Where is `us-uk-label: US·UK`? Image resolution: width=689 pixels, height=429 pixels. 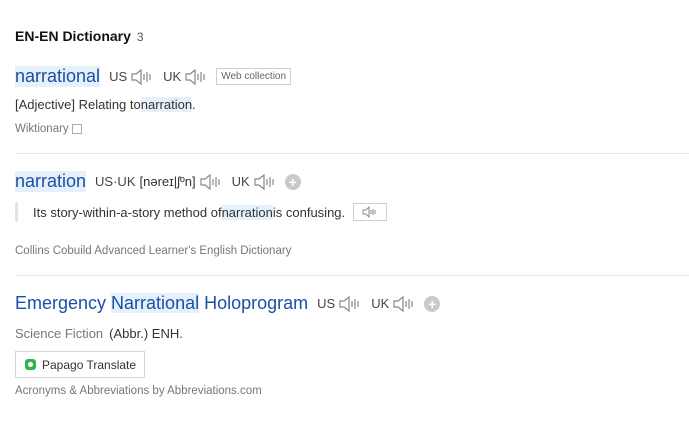
us-uk-label: US·UK is located at coordinates (115, 181).